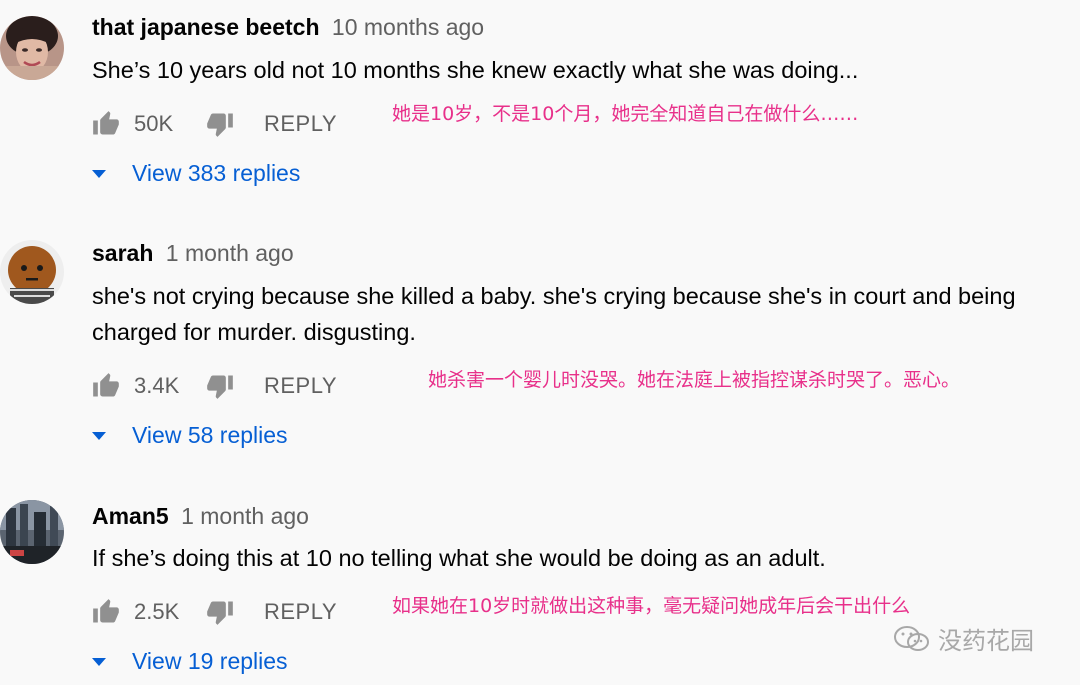 Image resolution: width=1080 pixels, height=685 pixels. I want to click on watermark-text: 没药花园, so click(986, 641).